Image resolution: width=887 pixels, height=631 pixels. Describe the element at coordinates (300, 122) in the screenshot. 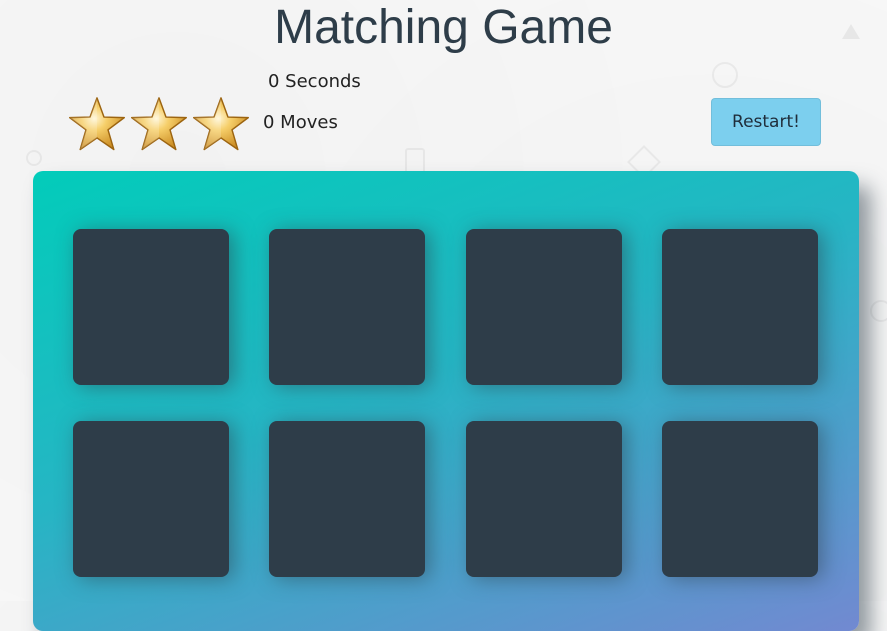

I see `moves-counter: 0 Moves` at that location.